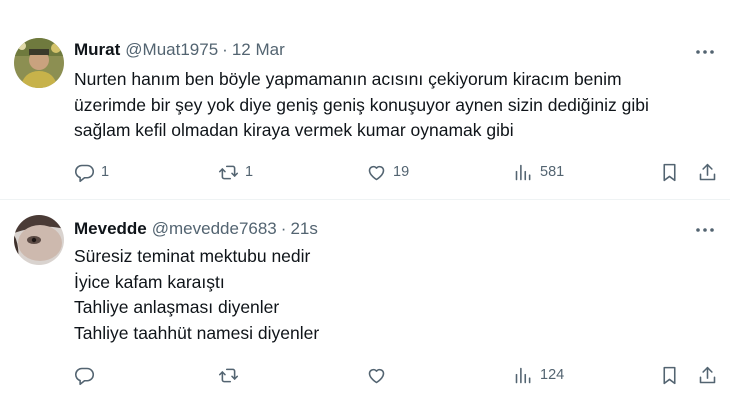  I want to click on user-handle: @mevedde7683, so click(214, 229).